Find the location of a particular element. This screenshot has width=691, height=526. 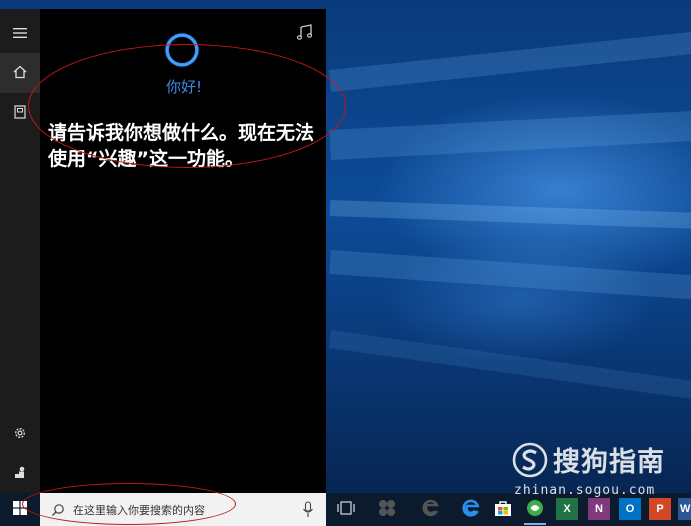

microphone-icon is located at coordinates (308, 510).